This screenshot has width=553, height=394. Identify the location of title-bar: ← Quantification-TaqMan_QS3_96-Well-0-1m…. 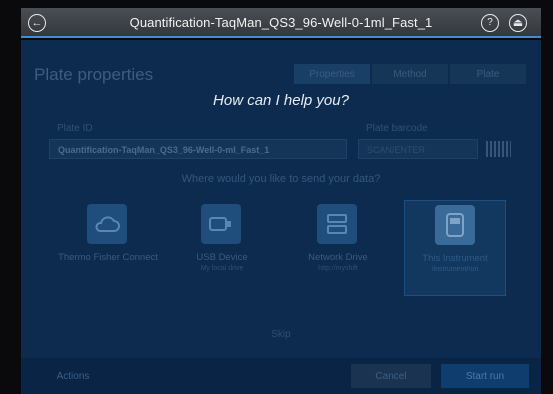
(281, 23).